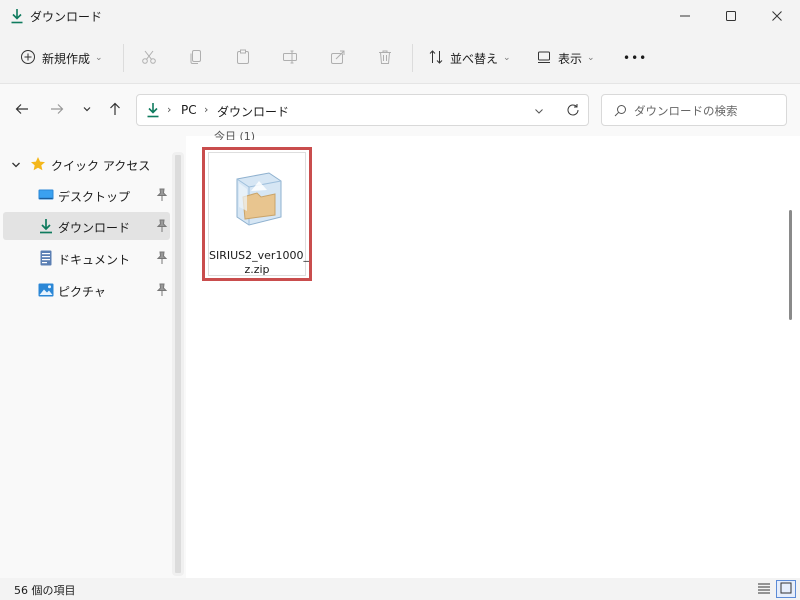 The image size is (800, 600). I want to click on search-input: ダウンロードの検索, so click(694, 110).